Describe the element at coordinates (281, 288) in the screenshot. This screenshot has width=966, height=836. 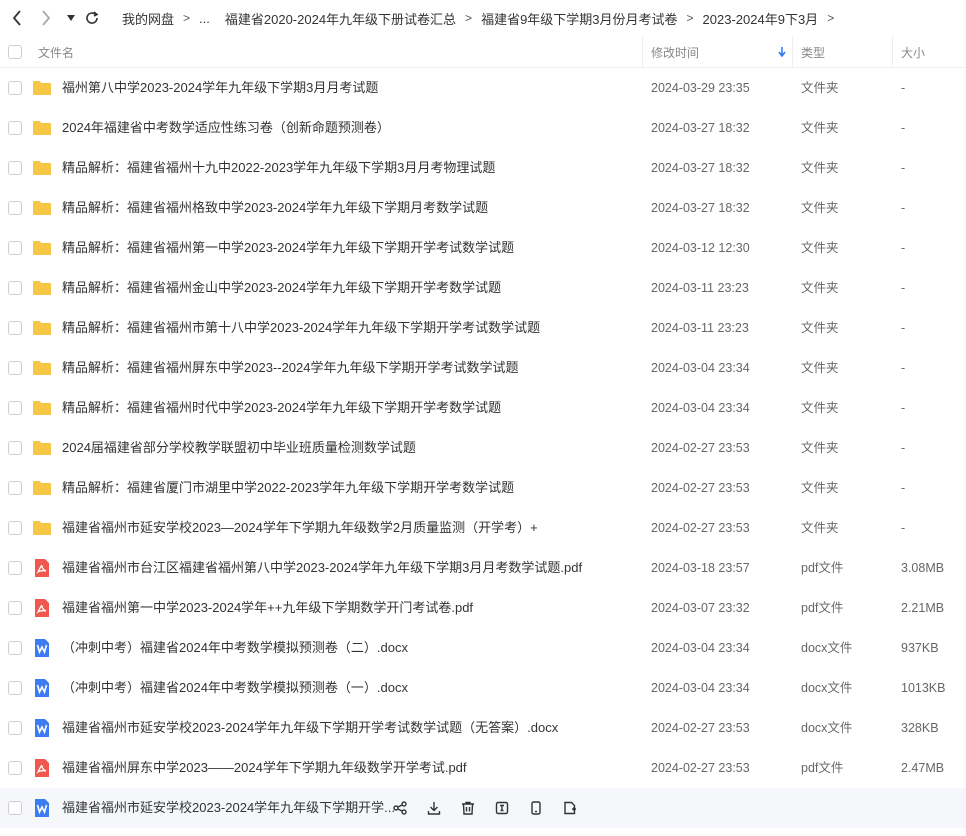
I see `file-name: 精品解析：福建省福州金山中学2023-2024学年九年级下学期开学考数学试题` at that location.